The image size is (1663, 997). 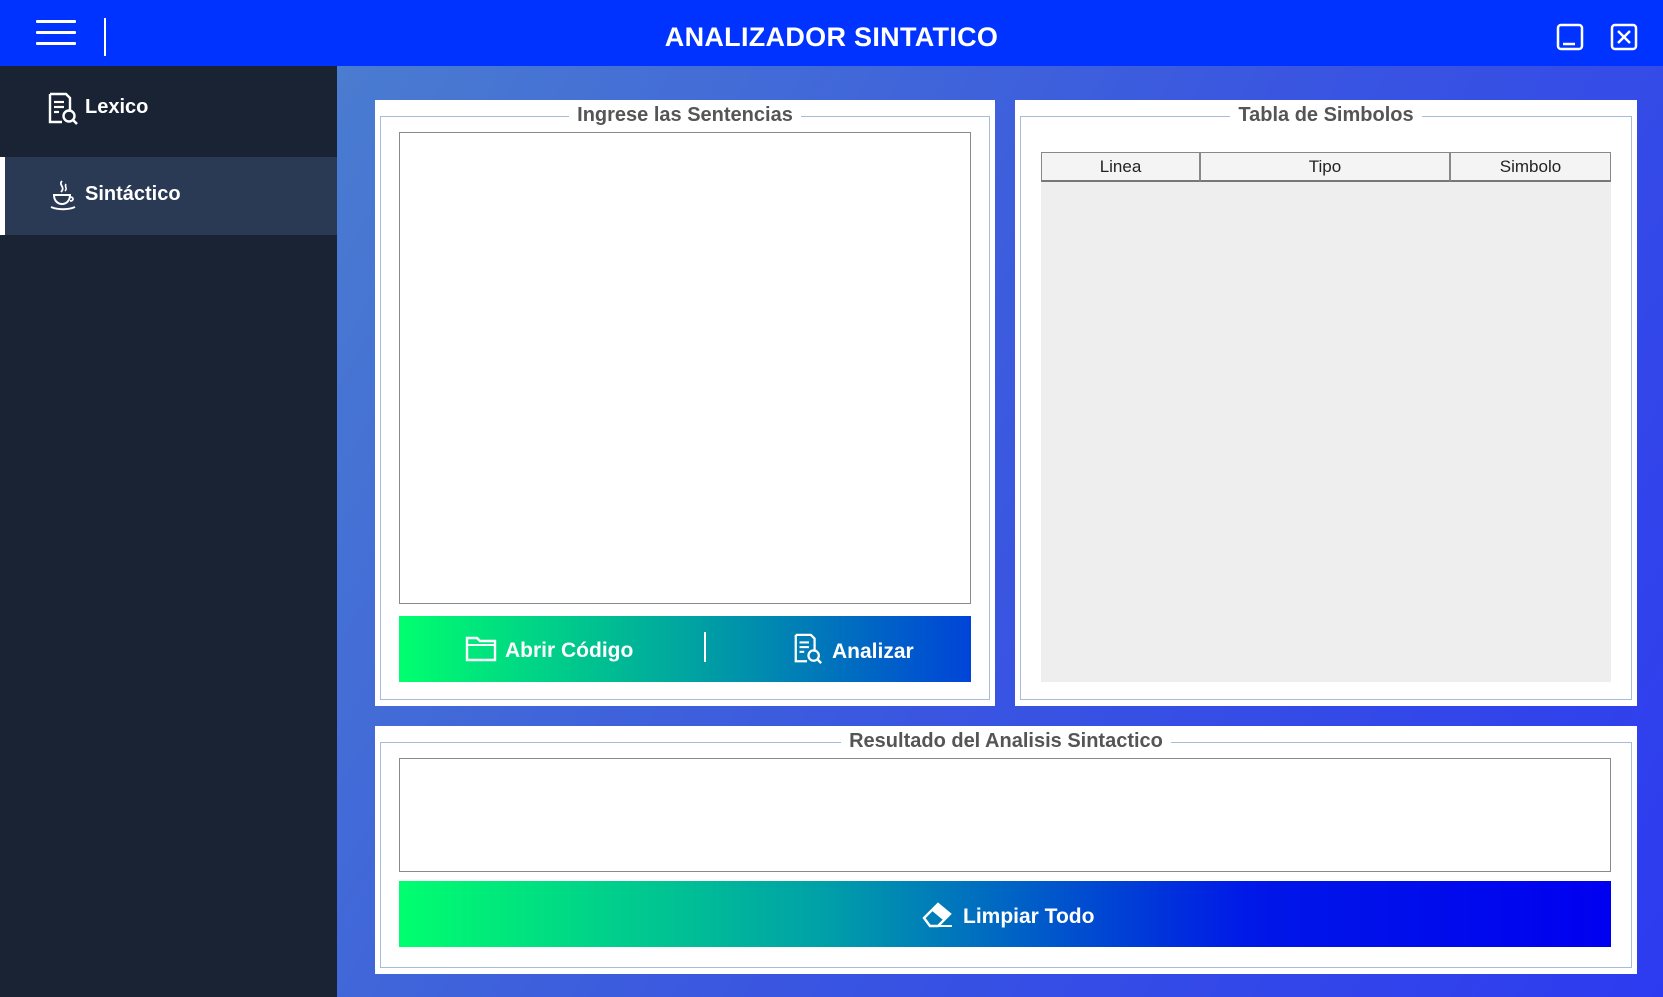 I want to click on app-title: ANALIZADOR SINTATICO, so click(x=831, y=37).